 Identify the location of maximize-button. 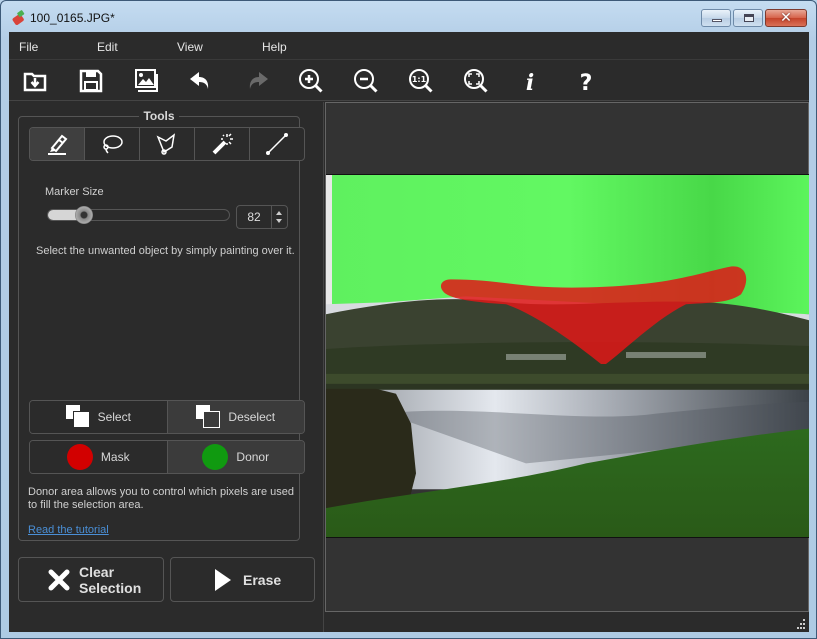
(748, 18).